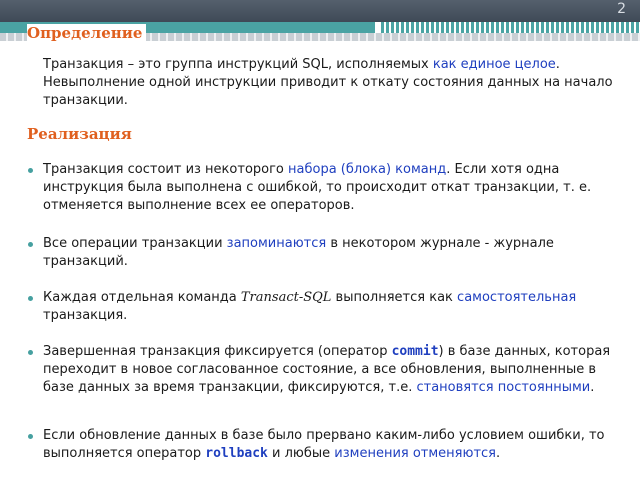  What do you see at coordinates (301, 453) in the screenshot?
I see `bullet-text-mid: и любые` at bounding box center [301, 453].